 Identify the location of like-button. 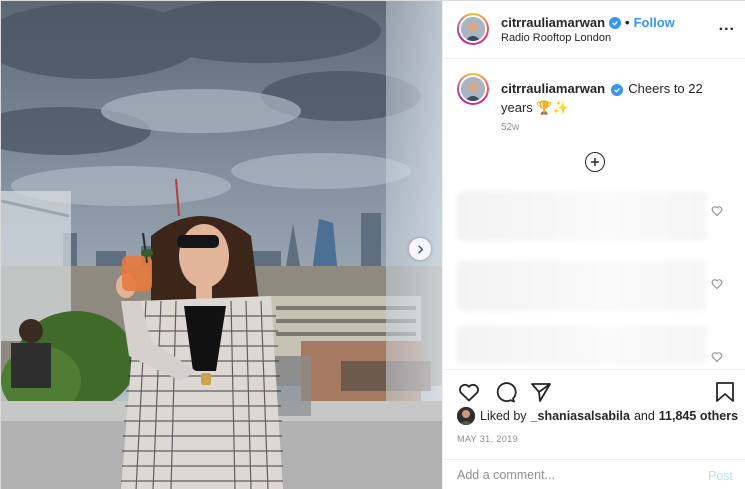
(469, 392).